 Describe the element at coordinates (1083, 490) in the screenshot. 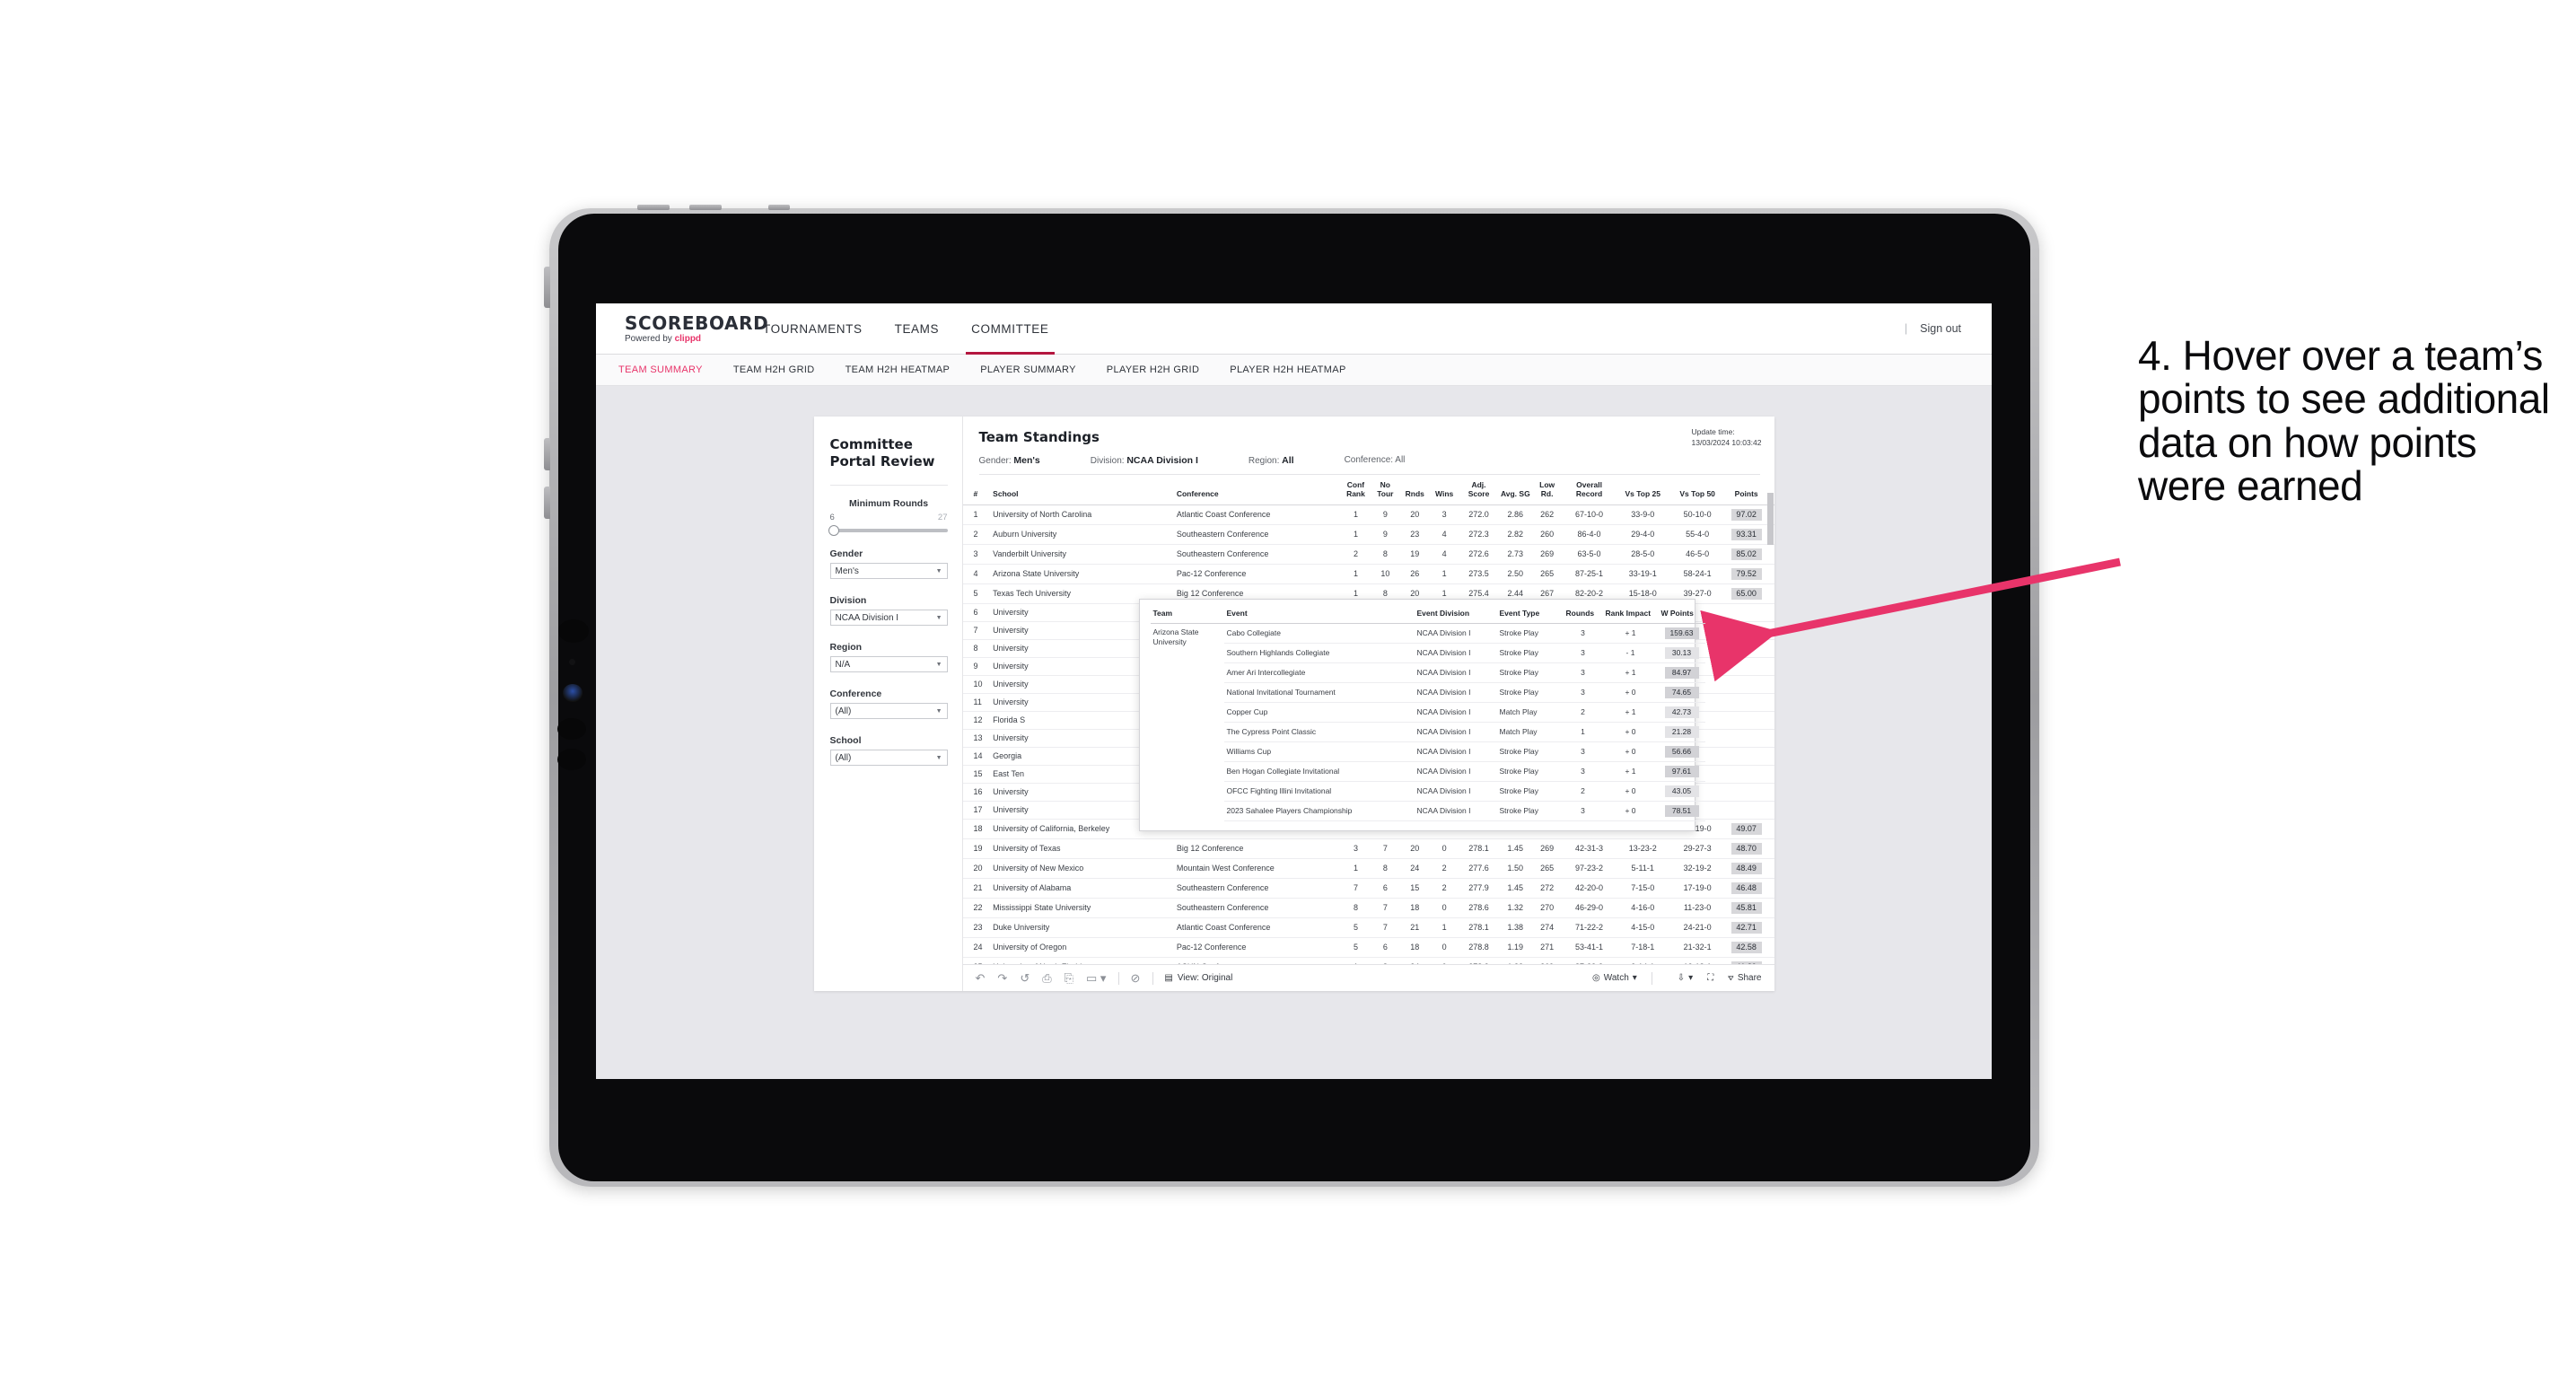

I see `col-school: School` at that location.